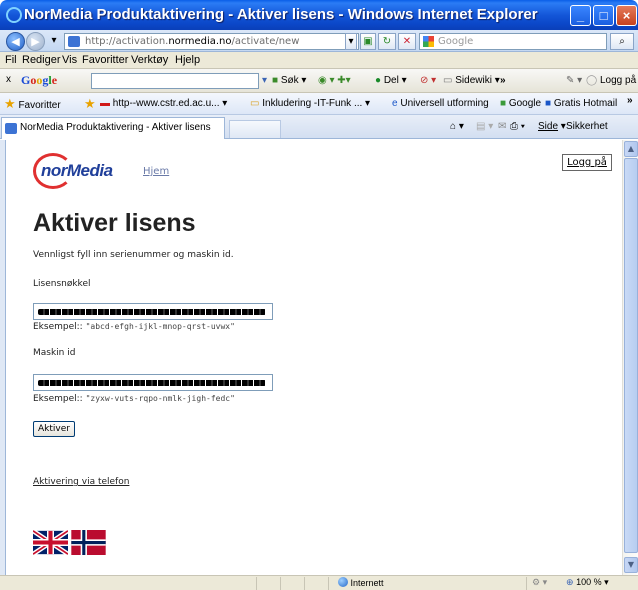 The width and height of the screenshot is (638, 590). I want to click on globe-icon, so click(343, 582).